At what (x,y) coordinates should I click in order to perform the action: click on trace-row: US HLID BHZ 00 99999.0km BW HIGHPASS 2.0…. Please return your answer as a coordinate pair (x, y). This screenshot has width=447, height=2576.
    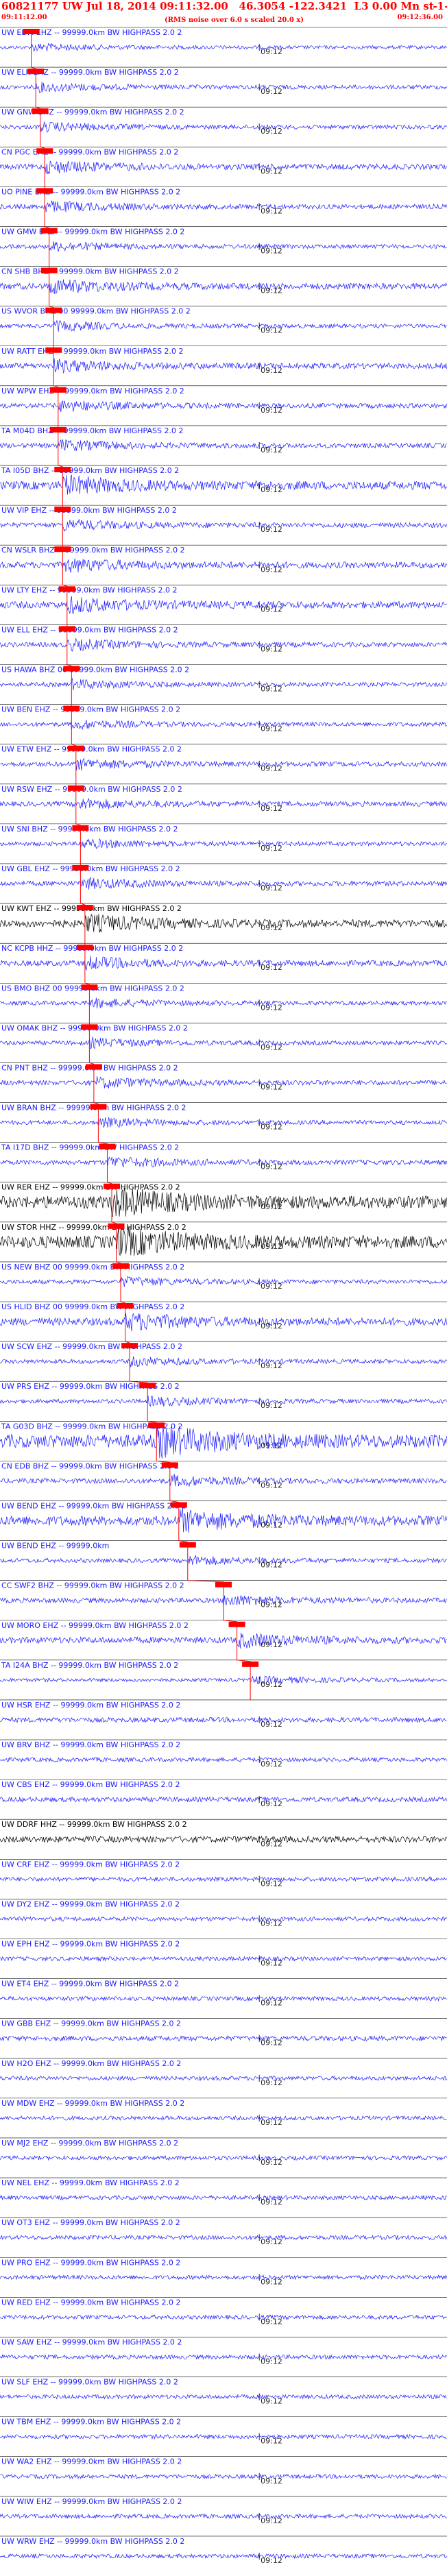
    Looking at the image, I should click on (223, 1316).